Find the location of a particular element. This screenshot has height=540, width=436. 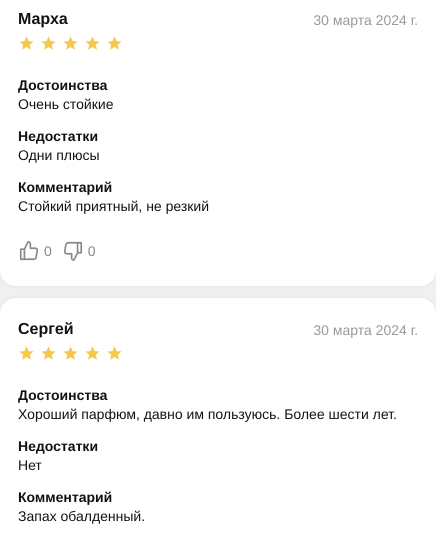

like-button: 0 is located at coordinates (35, 251).